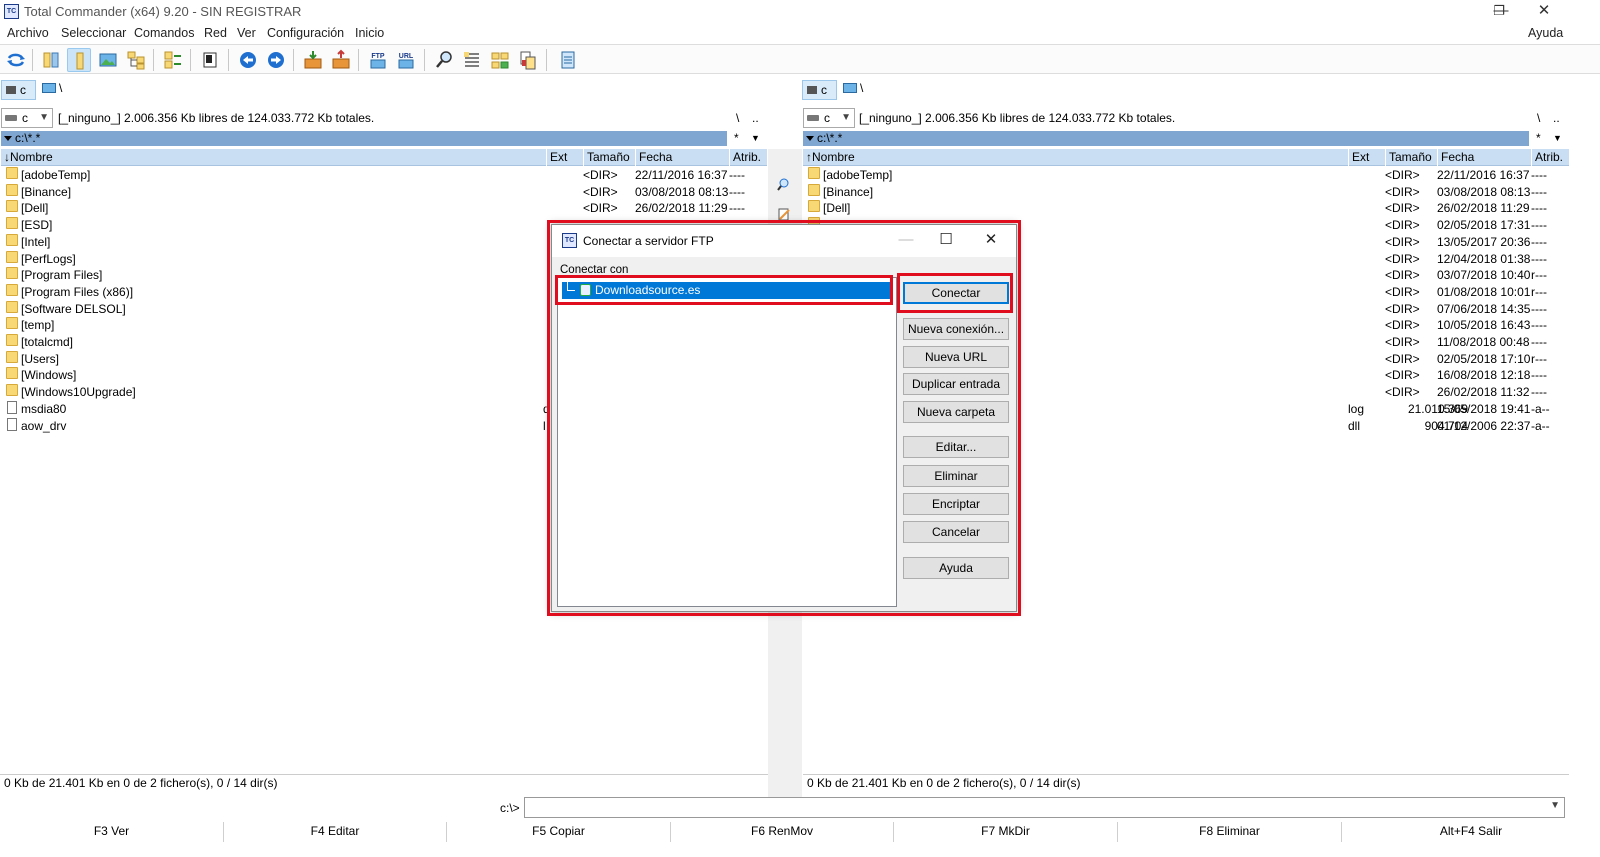  I want to click on multi-rename-icon, so click(472, 60).